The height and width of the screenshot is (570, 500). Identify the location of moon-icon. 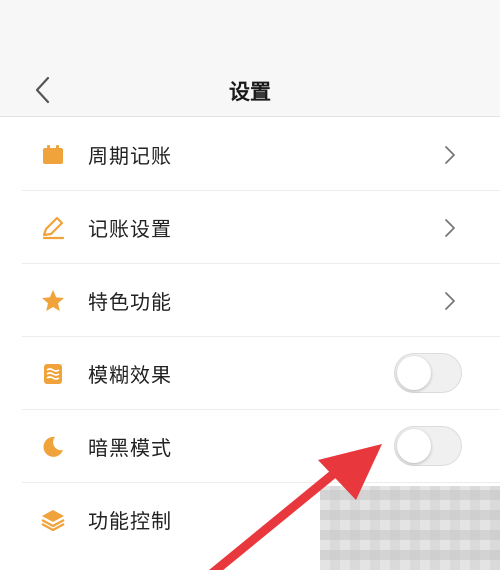
(53, 446).